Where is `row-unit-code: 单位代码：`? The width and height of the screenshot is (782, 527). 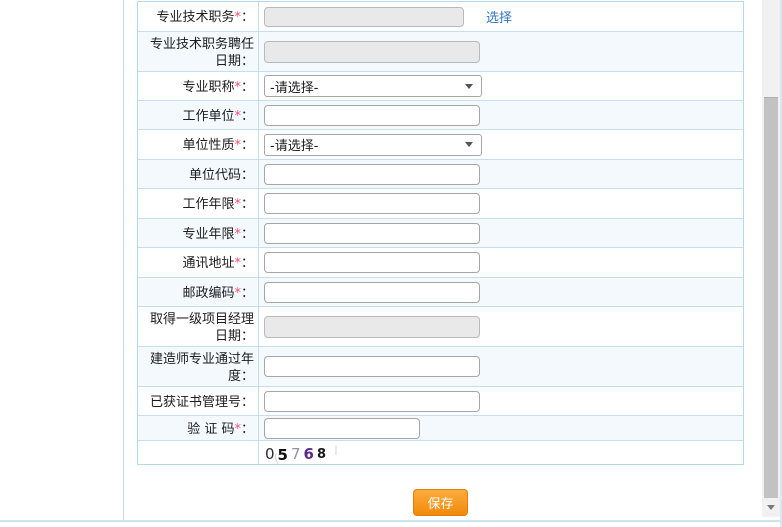 row-unit-code: 单位代码： is located at coordinates (440, 174).